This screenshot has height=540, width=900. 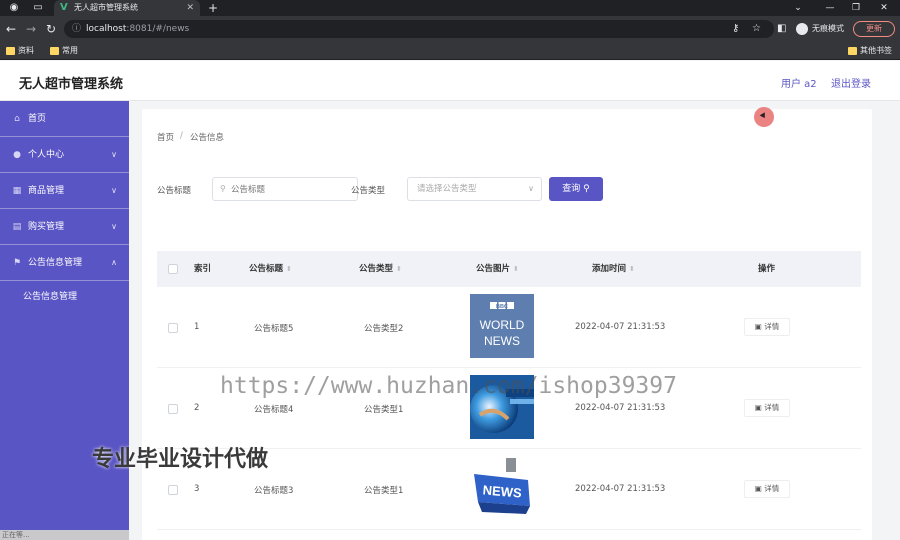 What do you see at coordinates (376, 269) in the screenshot?
I see `column-header-label: 公告类型` at bounding box center [376, 269].